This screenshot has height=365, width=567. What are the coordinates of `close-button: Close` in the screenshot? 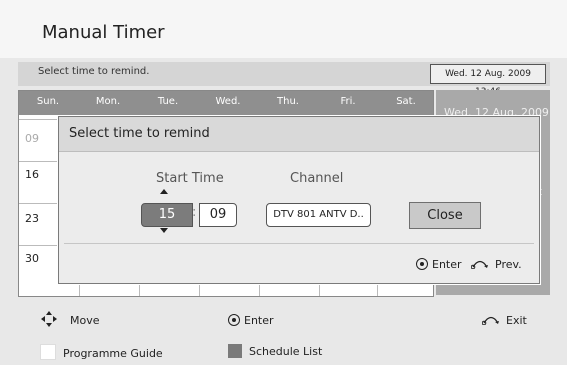 It's located at (445, 215).